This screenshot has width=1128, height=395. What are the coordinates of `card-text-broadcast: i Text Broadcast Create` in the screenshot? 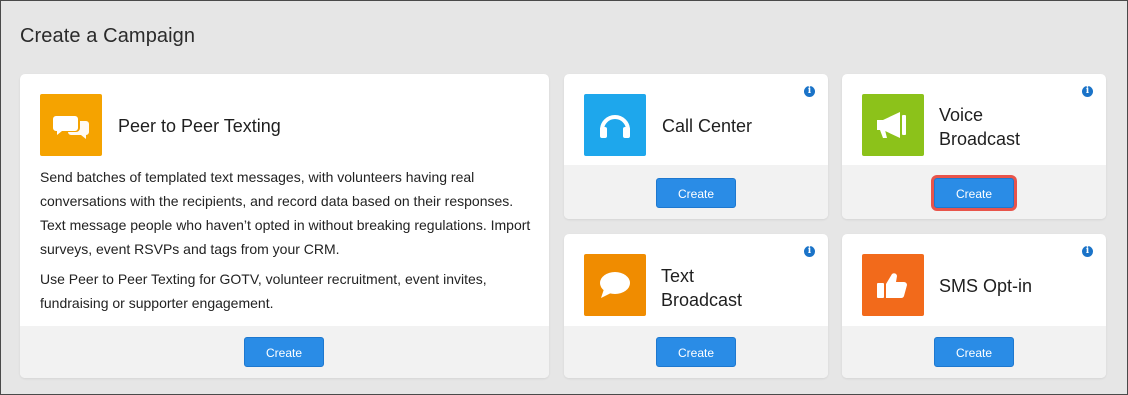 It's located at (696, 306).